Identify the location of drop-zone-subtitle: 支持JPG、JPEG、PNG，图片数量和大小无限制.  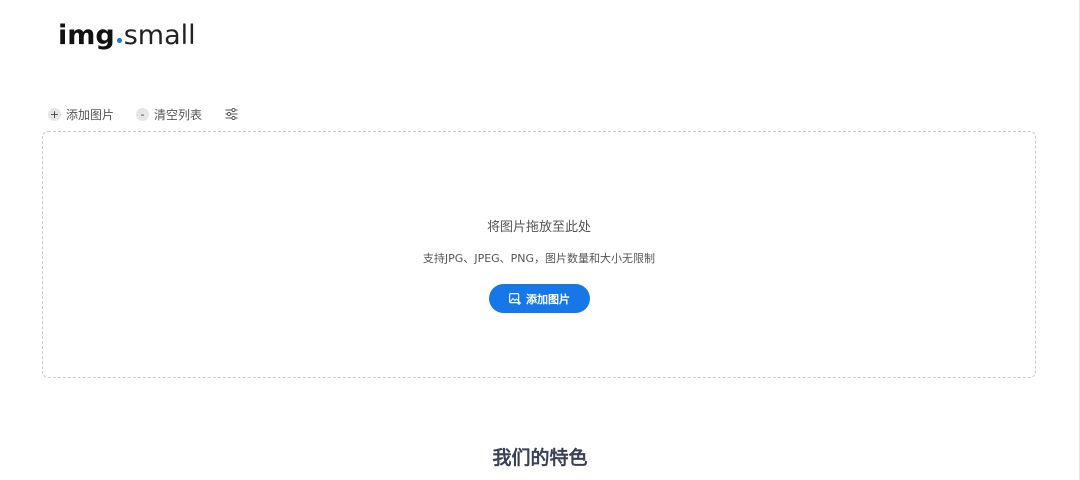
(539, 258).